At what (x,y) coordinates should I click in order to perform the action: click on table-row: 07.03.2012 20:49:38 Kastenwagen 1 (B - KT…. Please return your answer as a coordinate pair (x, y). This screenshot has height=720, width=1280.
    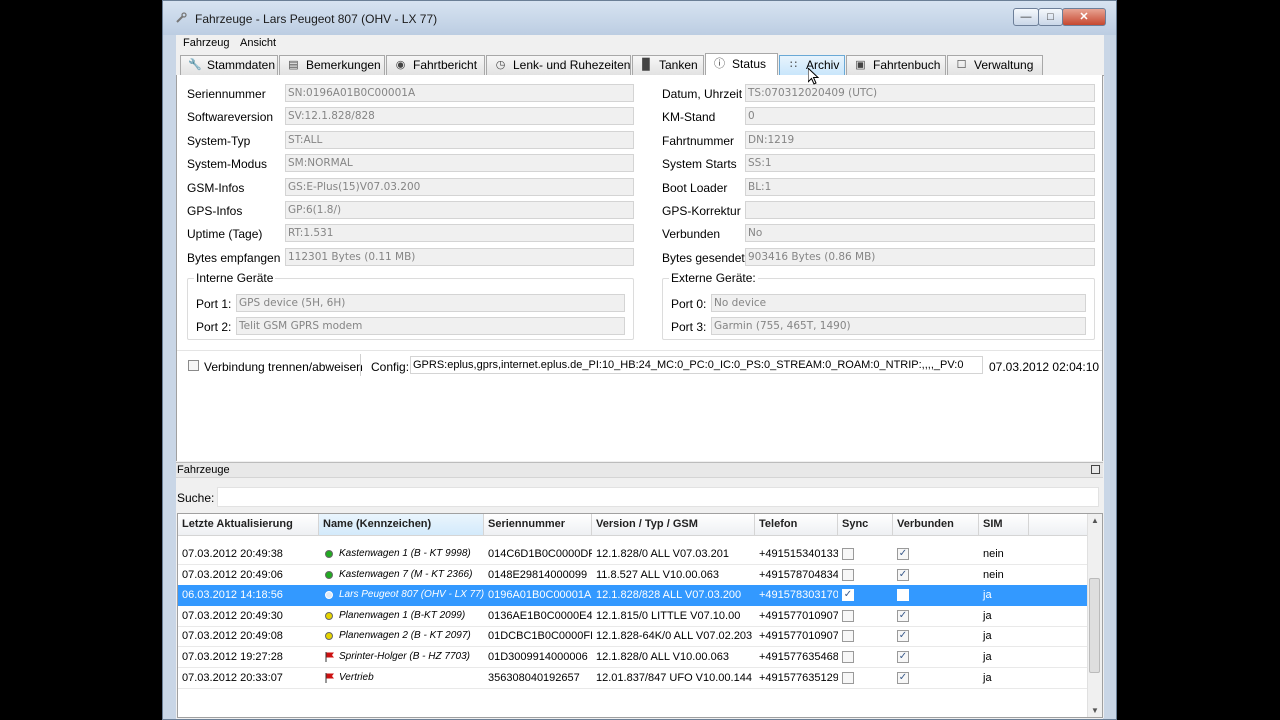
    Looking at the image, I should click on (633, 554).